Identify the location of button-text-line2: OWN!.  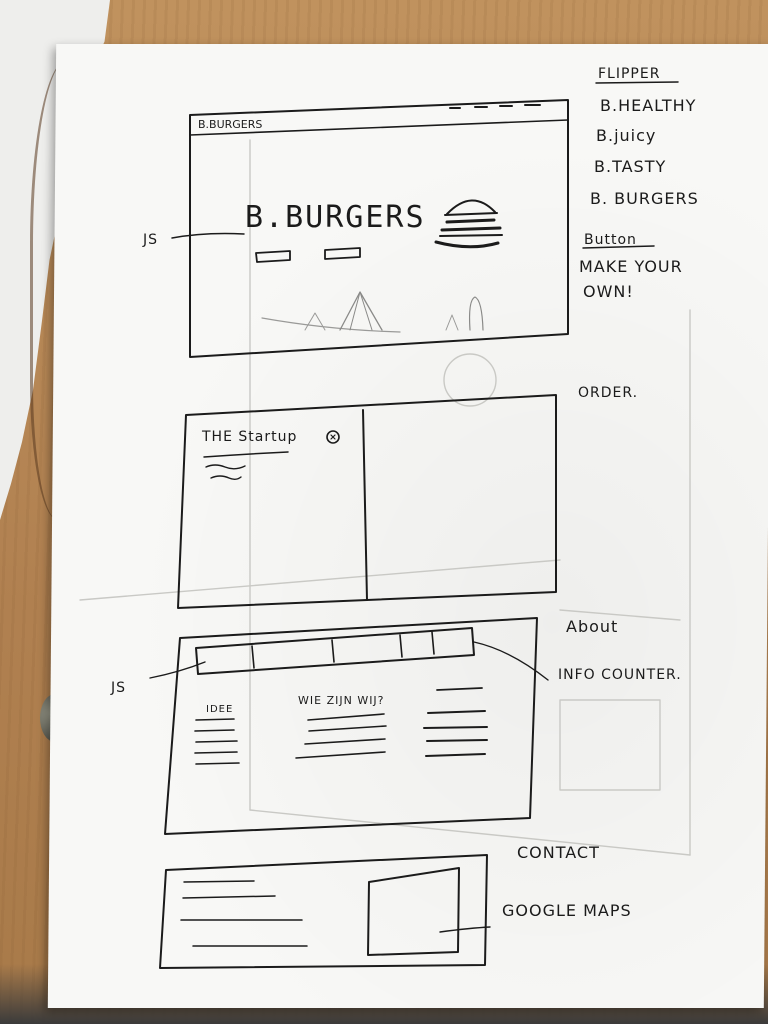
(608, 291).